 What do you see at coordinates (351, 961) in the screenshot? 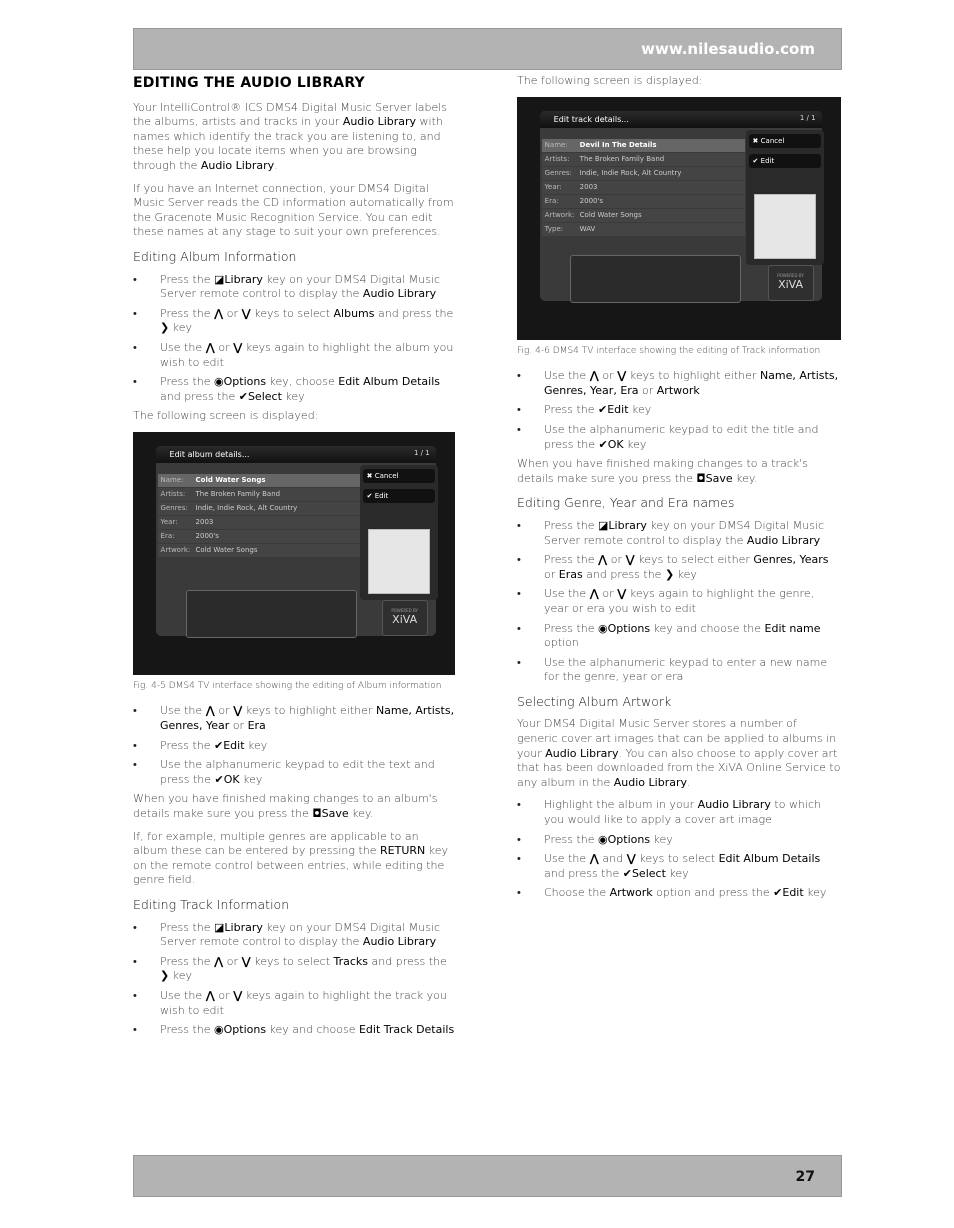
I see `key-term: Tracks` at bounding box center [351, 961].